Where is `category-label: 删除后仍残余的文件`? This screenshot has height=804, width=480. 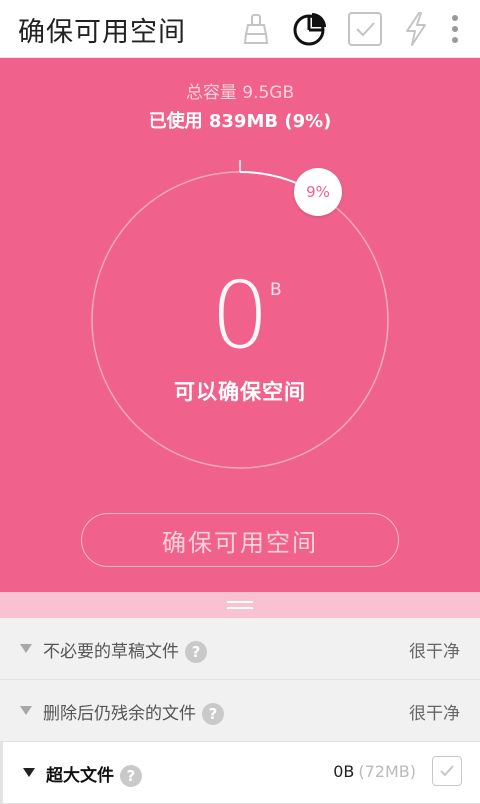
category-label: 删除后仍残余的文件 is located at coordinates (119, 714).